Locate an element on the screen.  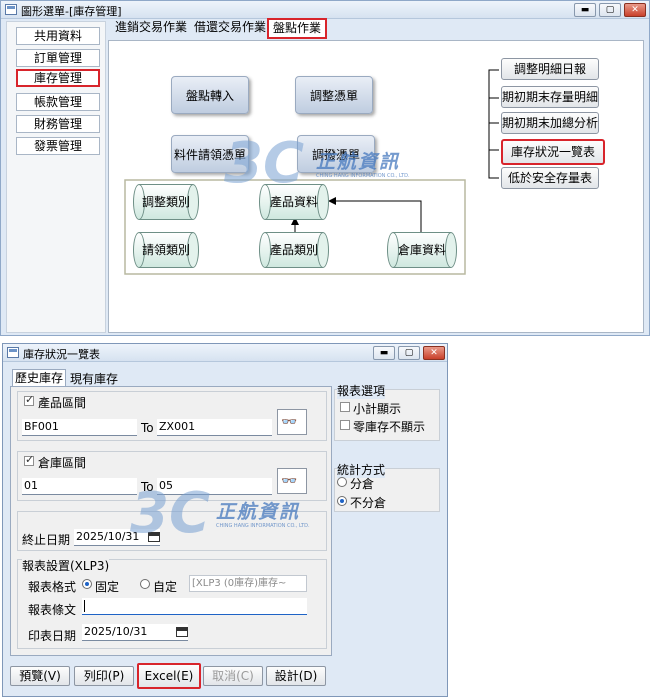
product-from-input: BF001 is located at coordinates (79, 427).